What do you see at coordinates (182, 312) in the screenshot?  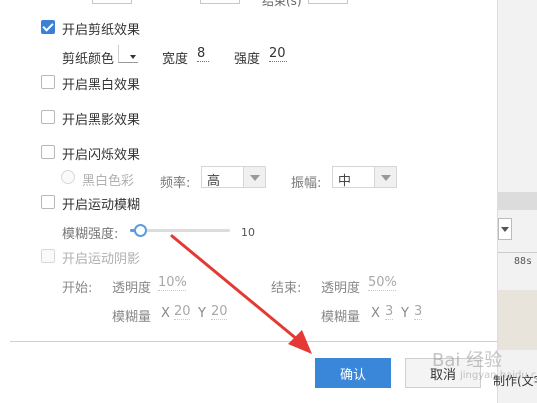 I see `start-x-value: 20` at bounding box center [182, 312].